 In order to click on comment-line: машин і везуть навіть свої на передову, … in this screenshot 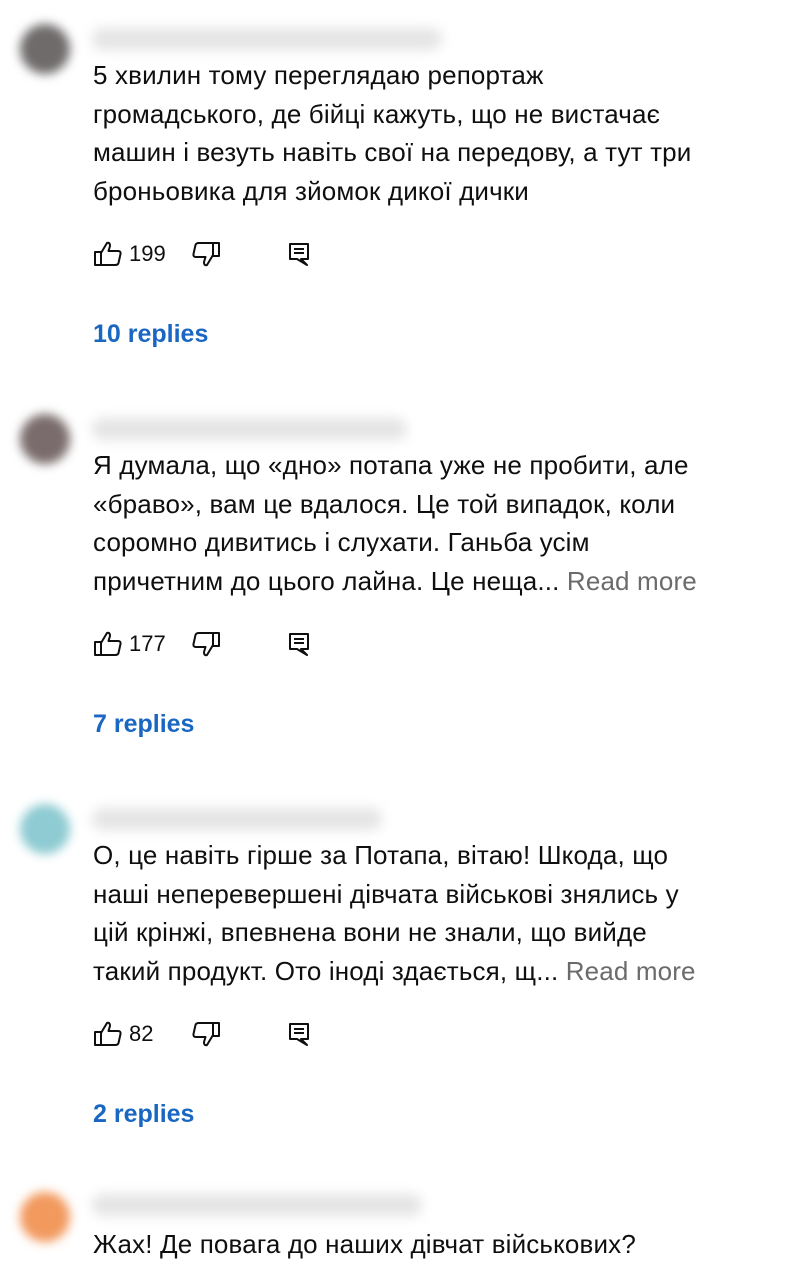, I will do `click(392, 152)`.